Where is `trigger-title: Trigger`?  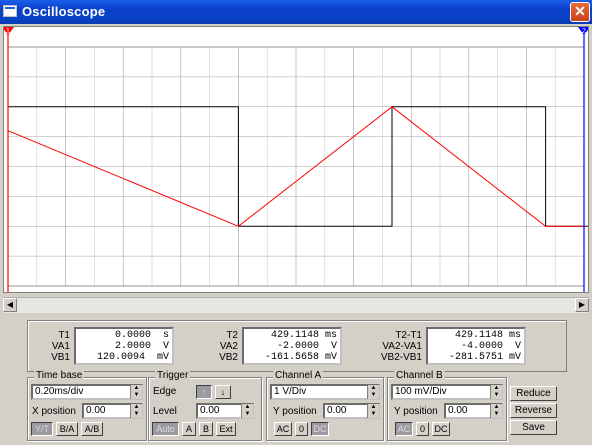 trigger-title: Trigger is located at coordinates (173, 375).